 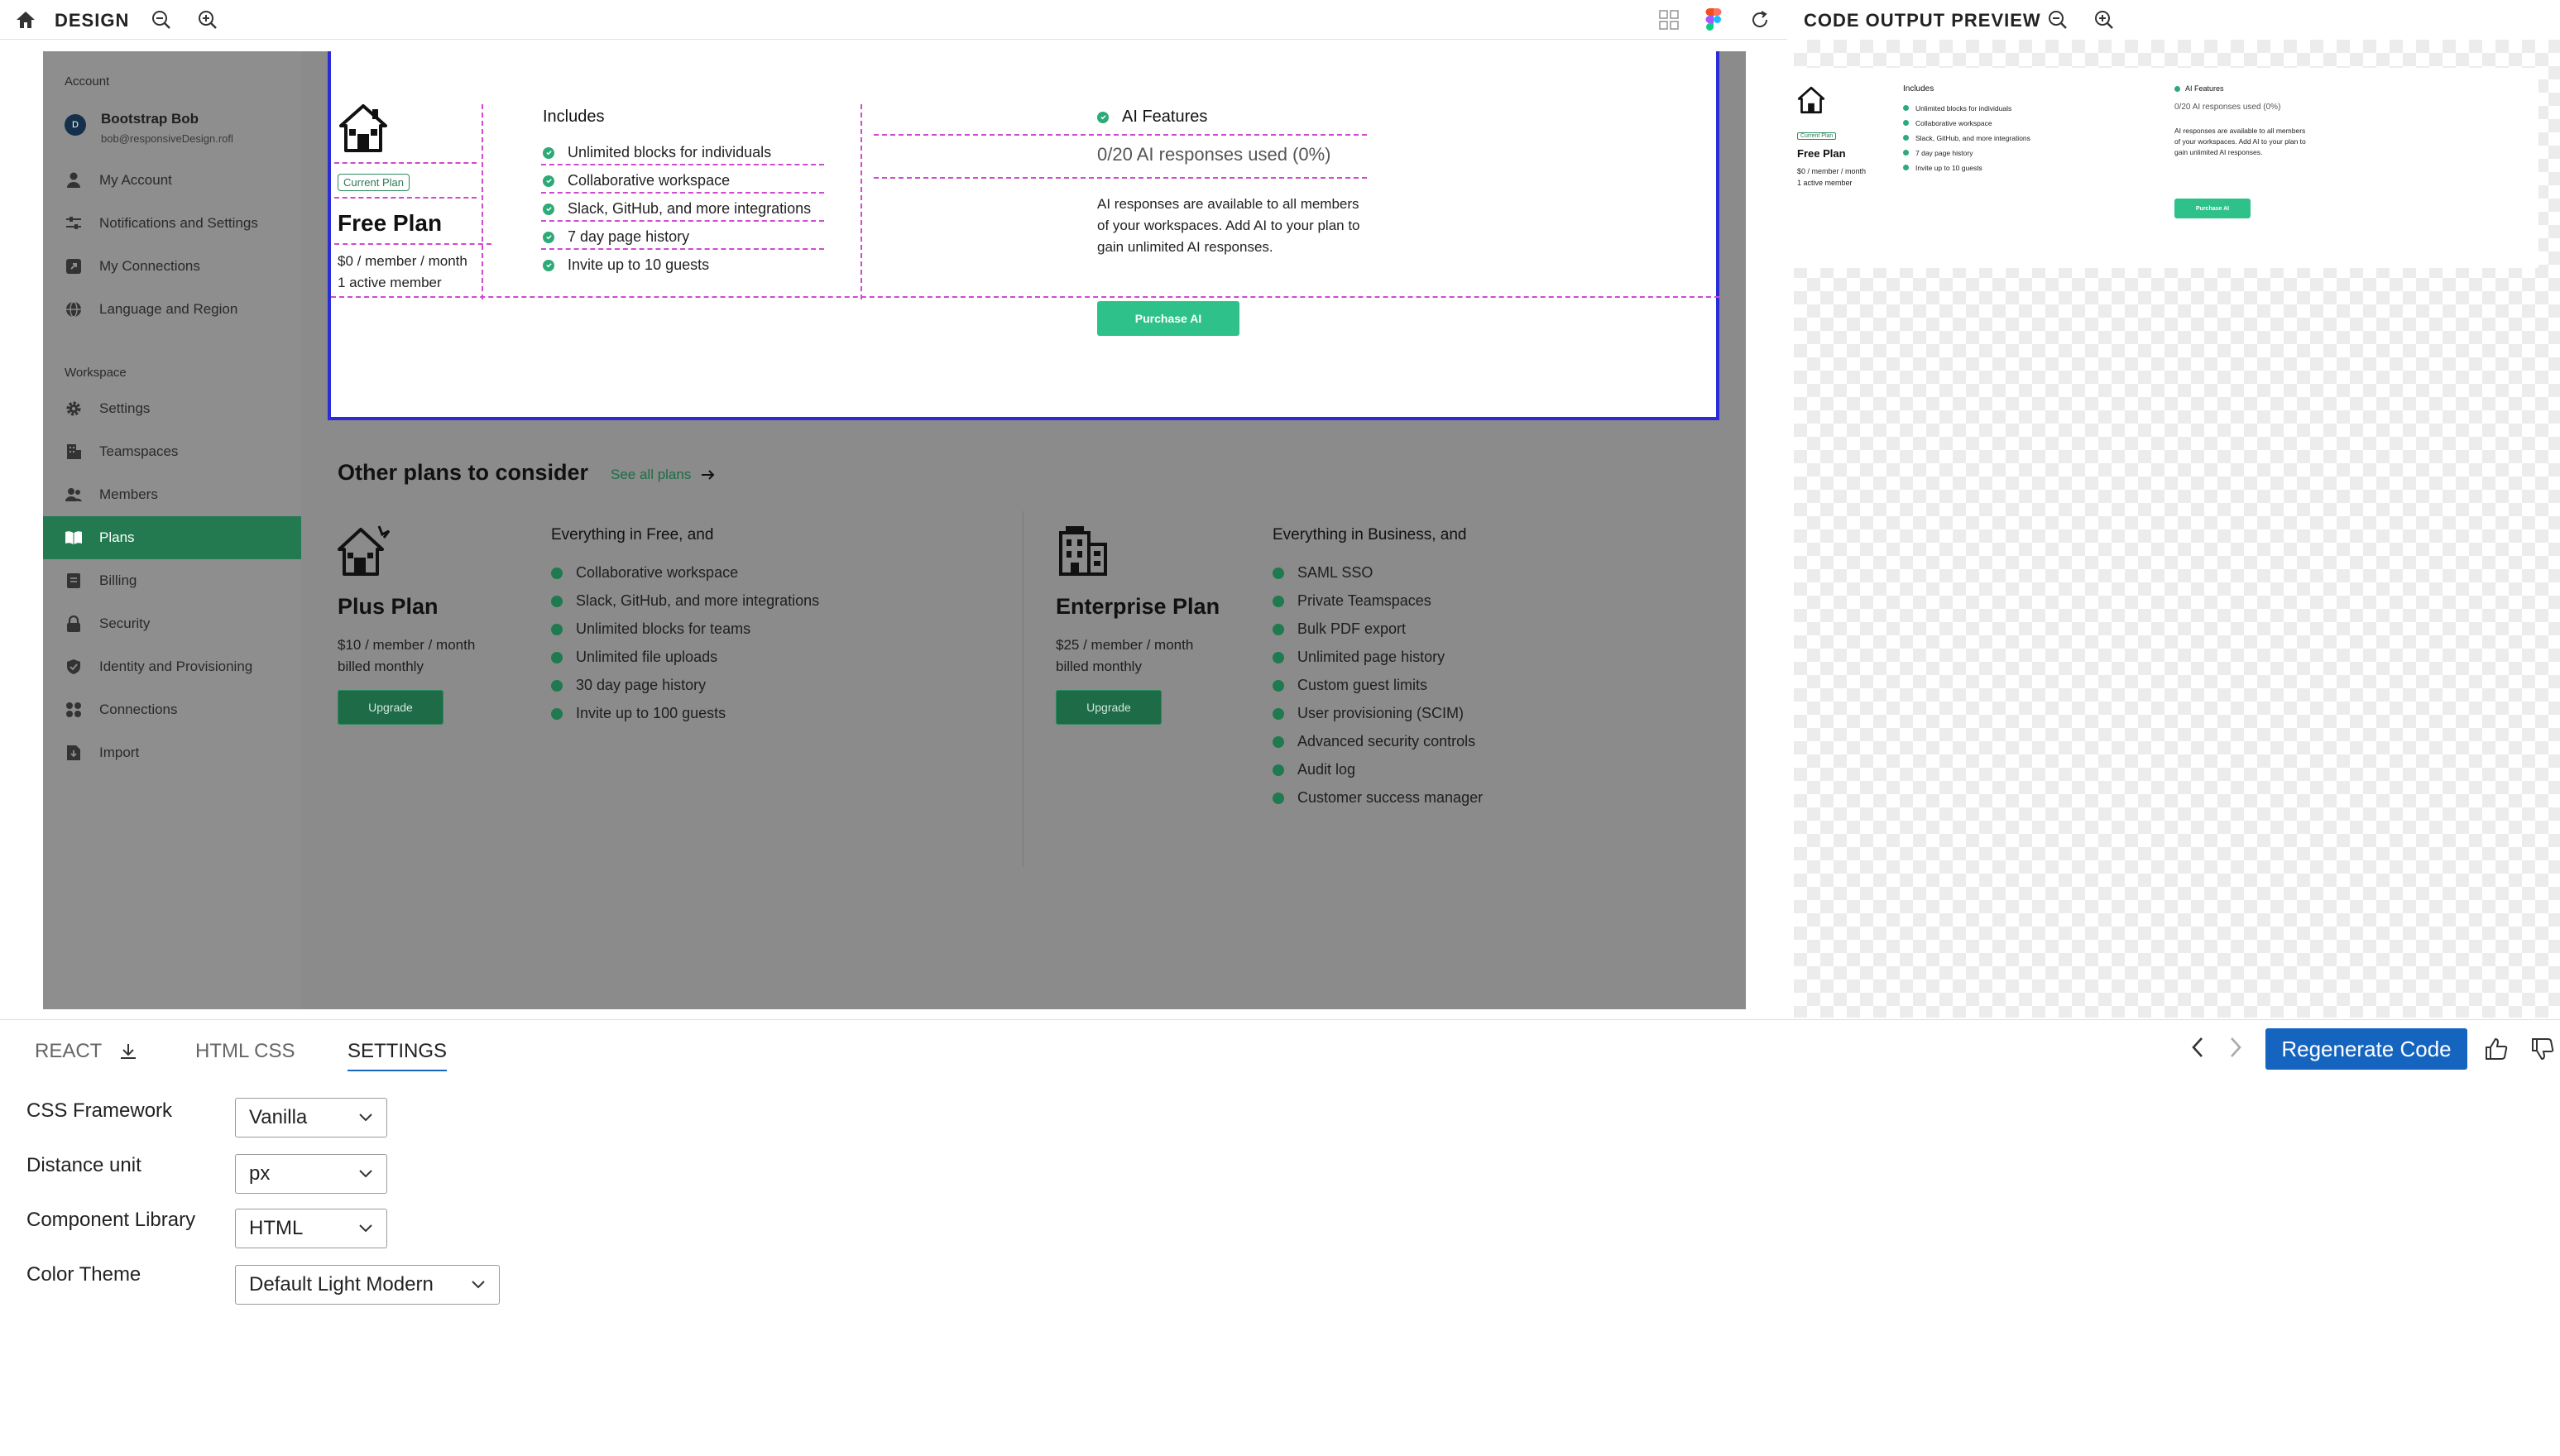 What do you see at coordinates (167, 138) in the screenshot?
I see `user-email: bob@responsiveDesign.rofl` at bounding box center [167, 138].